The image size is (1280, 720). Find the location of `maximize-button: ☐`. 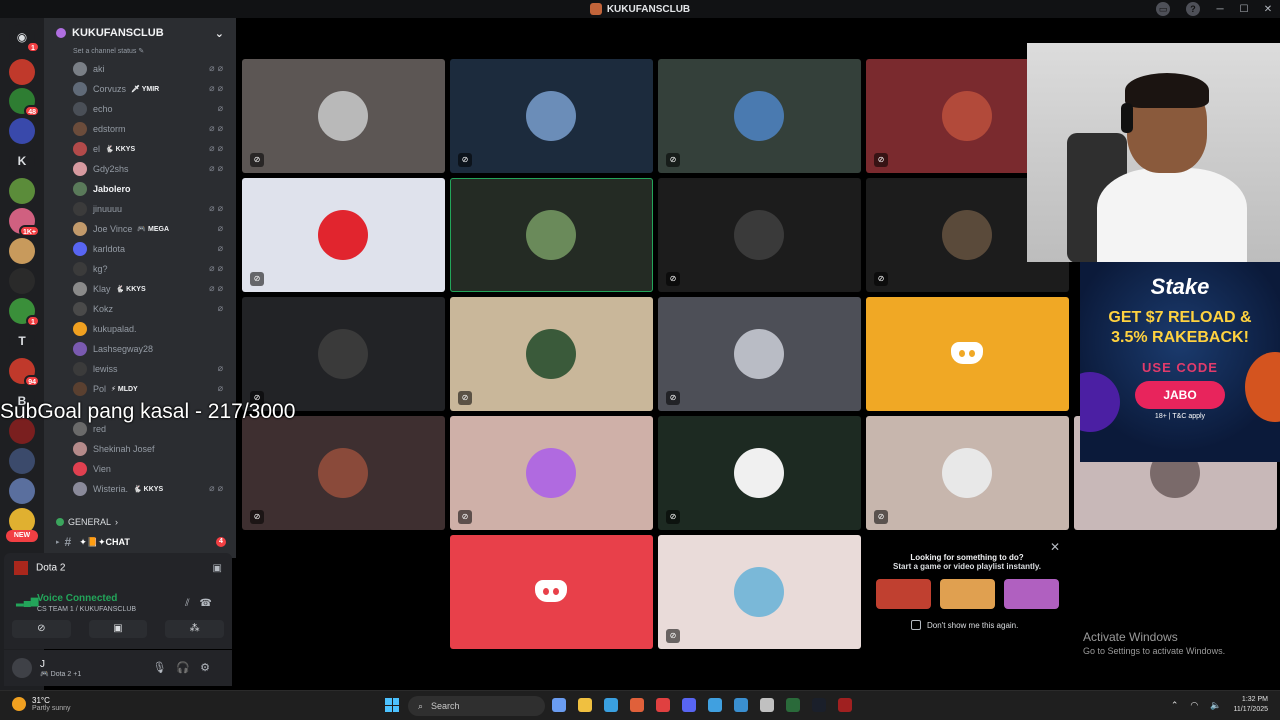

maximize-button: ☐ is located at coordinates (1244, 9).